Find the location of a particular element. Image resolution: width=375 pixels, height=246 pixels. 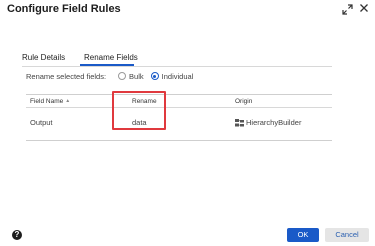

column-header-field-name: Field Name ▲ is located at coordinates (50, 101).